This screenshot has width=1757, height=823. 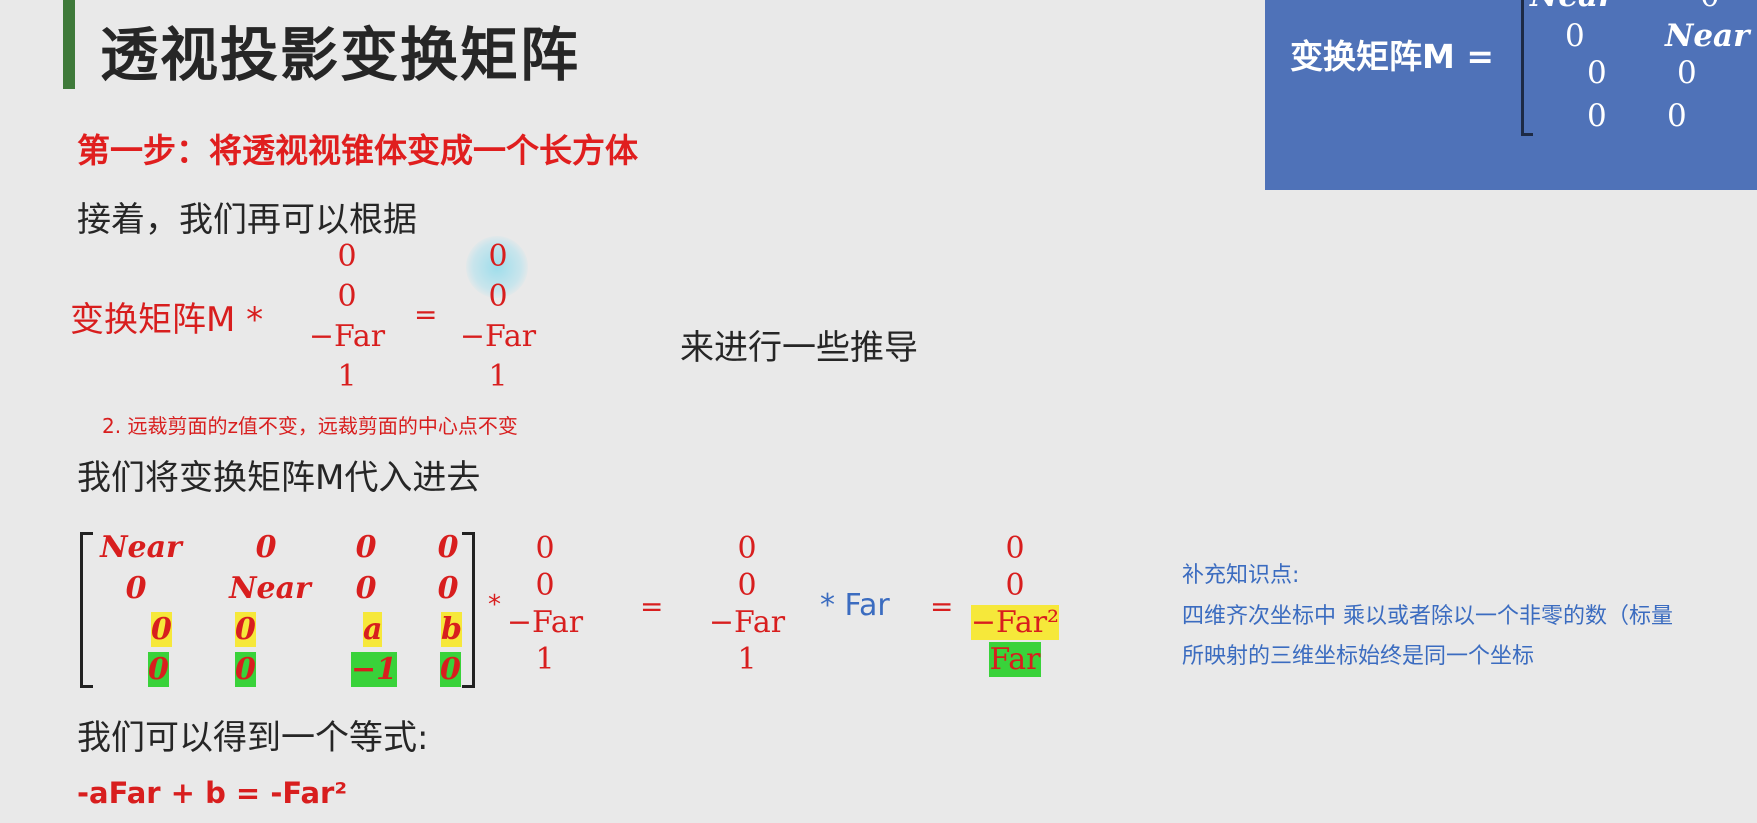 I want to click on supplement-line-2: 所映射的三维坐标始终是同一个坐标, so click(x=1358, y=656).